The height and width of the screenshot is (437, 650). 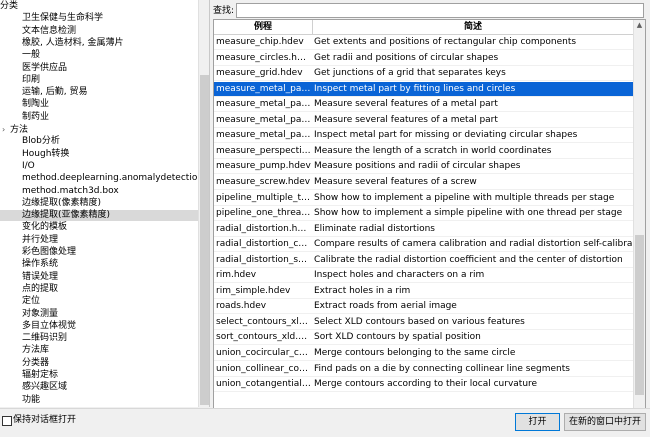 What do you see at coordinates (41, 141) in the screenshot?
I see `tree-item: Blob分析` at bounding box center [41, 141].